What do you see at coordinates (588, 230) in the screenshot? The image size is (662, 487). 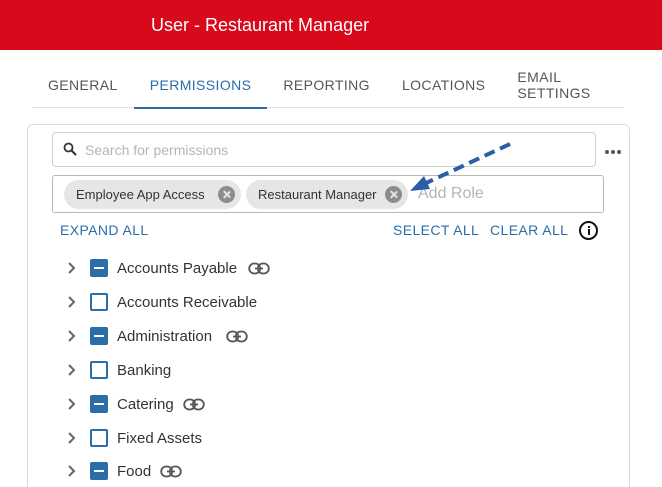 I see `info-icon` at bounding box center [588, 230].